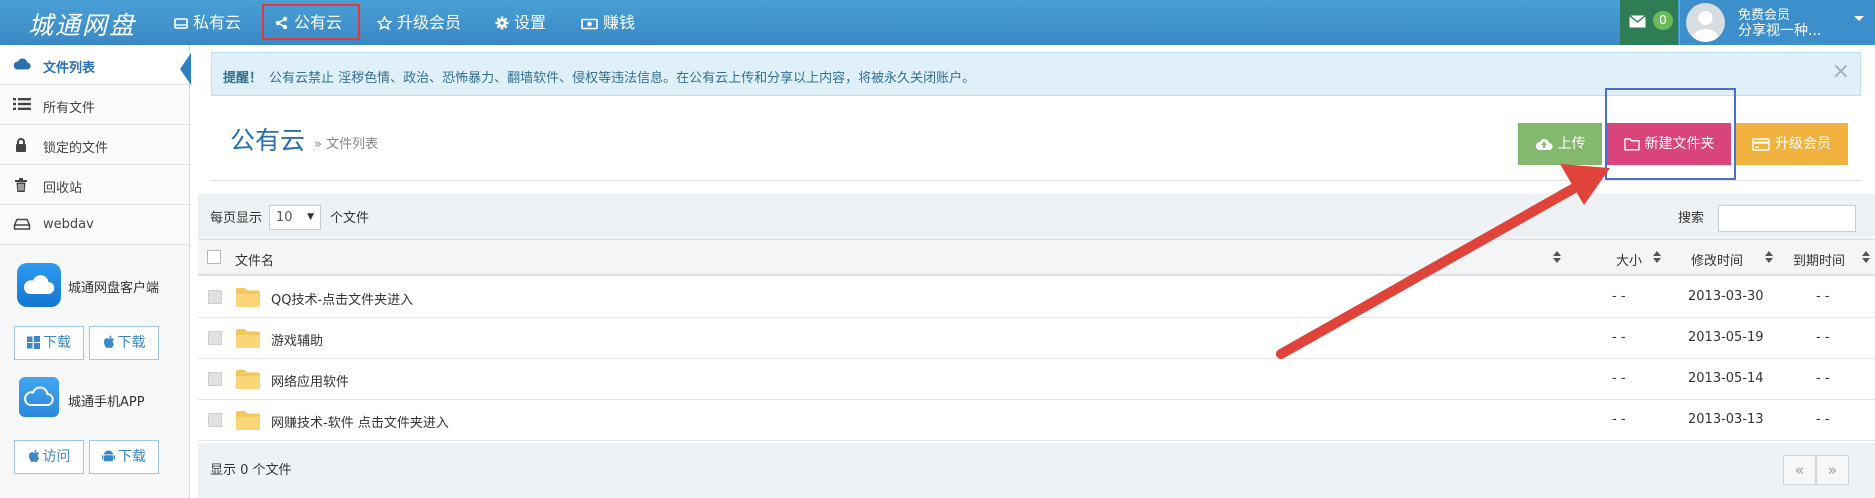  I want to click on column-modified: 修改时间, so click(1717, 259).